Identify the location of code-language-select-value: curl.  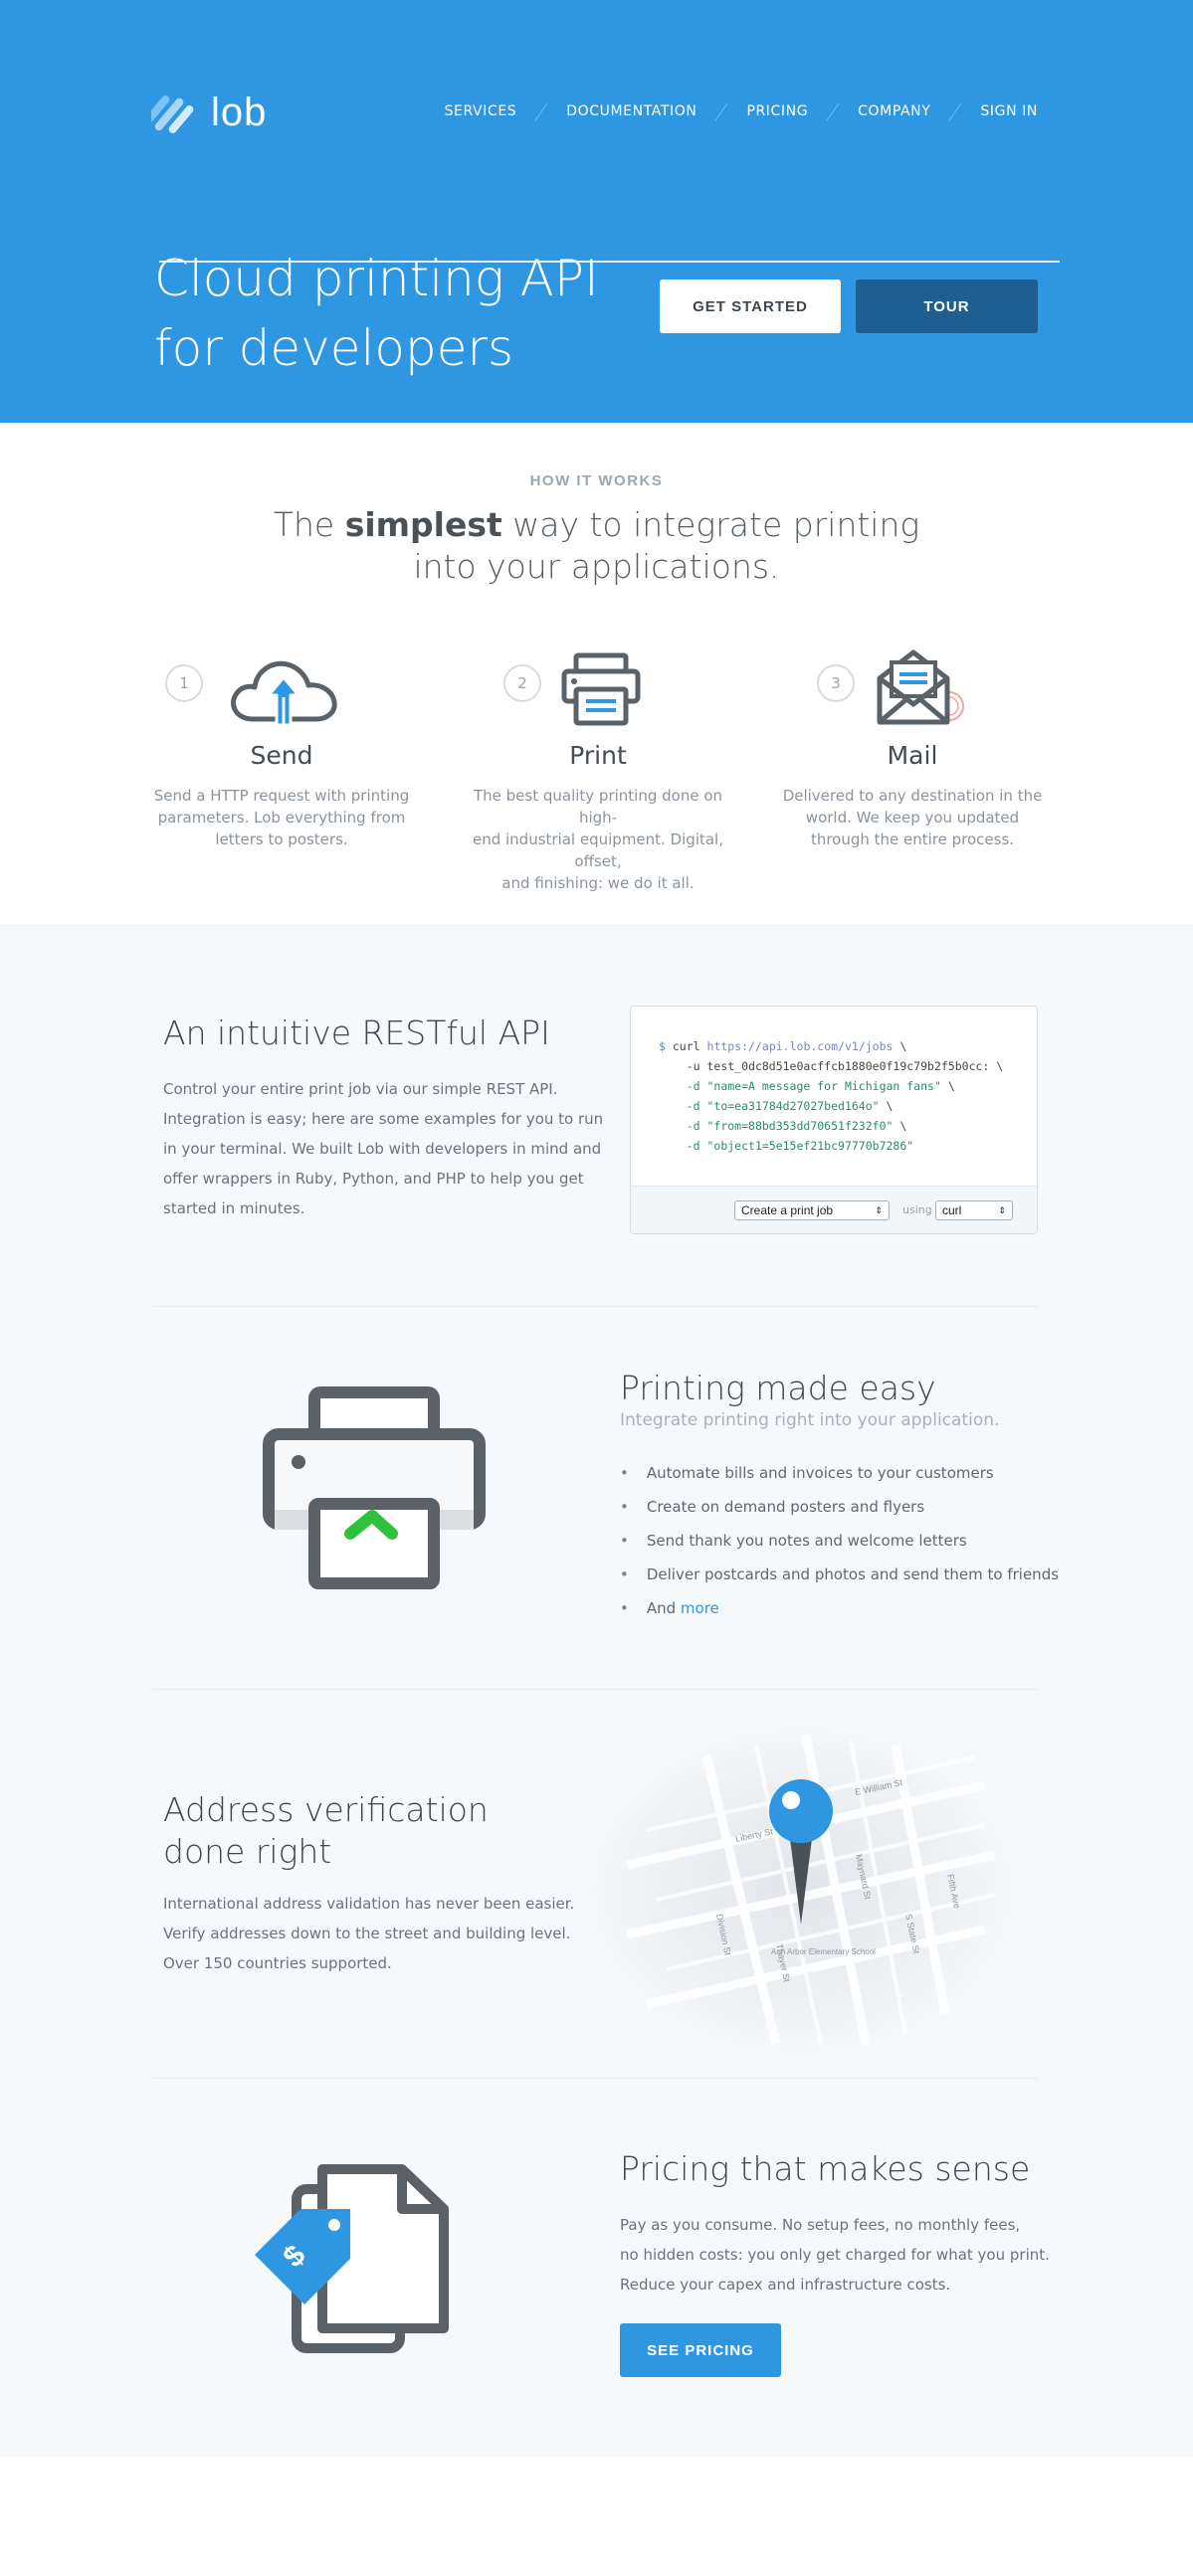
(952, 1210).